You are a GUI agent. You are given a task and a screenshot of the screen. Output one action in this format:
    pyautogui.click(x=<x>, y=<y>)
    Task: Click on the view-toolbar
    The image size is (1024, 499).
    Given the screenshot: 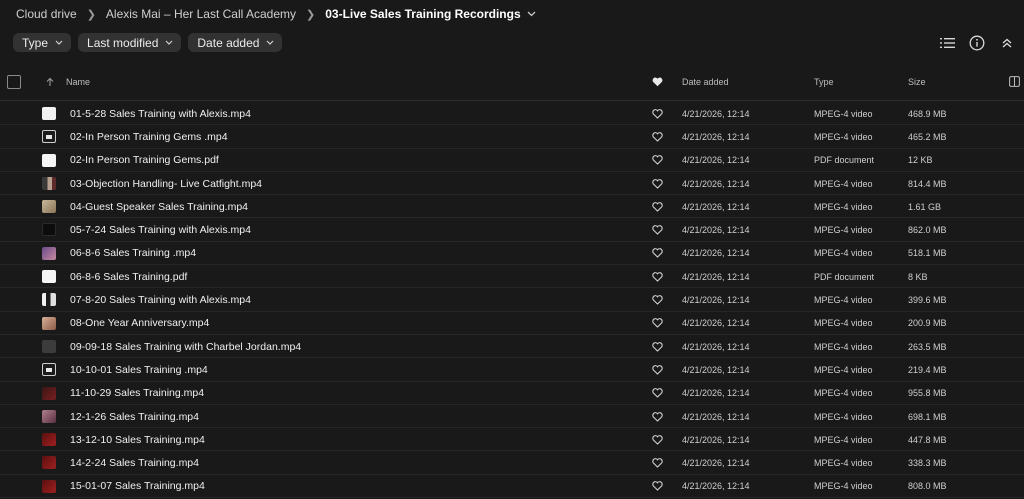 What is the action you would take?
    pyautogui.click(x=977, y=43)
    